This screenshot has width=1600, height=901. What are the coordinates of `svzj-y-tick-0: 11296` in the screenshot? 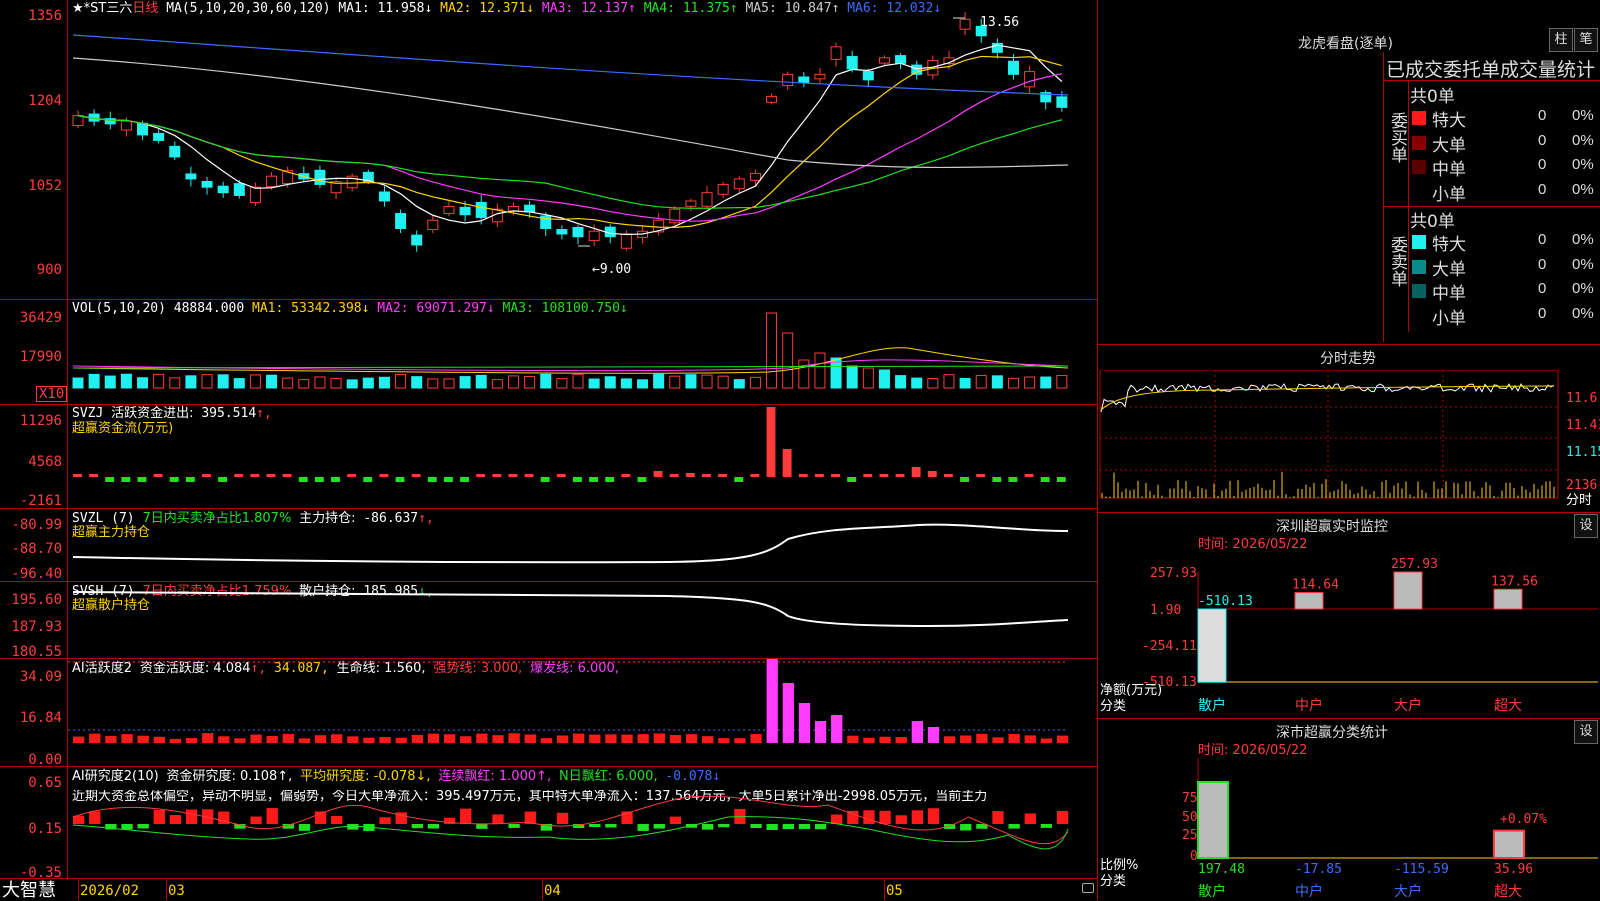 It's located at (40, 421).